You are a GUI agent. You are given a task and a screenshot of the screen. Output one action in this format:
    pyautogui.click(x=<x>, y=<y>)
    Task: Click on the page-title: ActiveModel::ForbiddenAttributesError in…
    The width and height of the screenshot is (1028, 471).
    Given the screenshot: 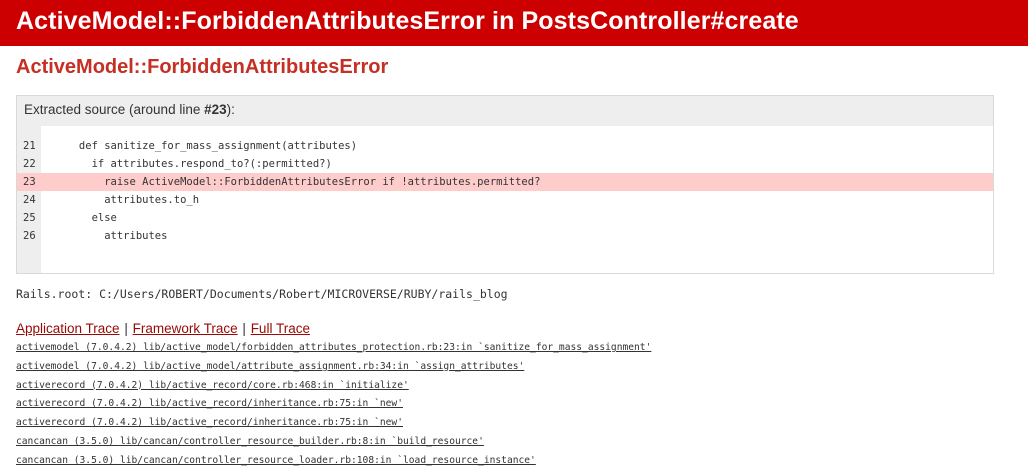 What is the action you would take?
    pyautogui.click(x=407, y=21)
    